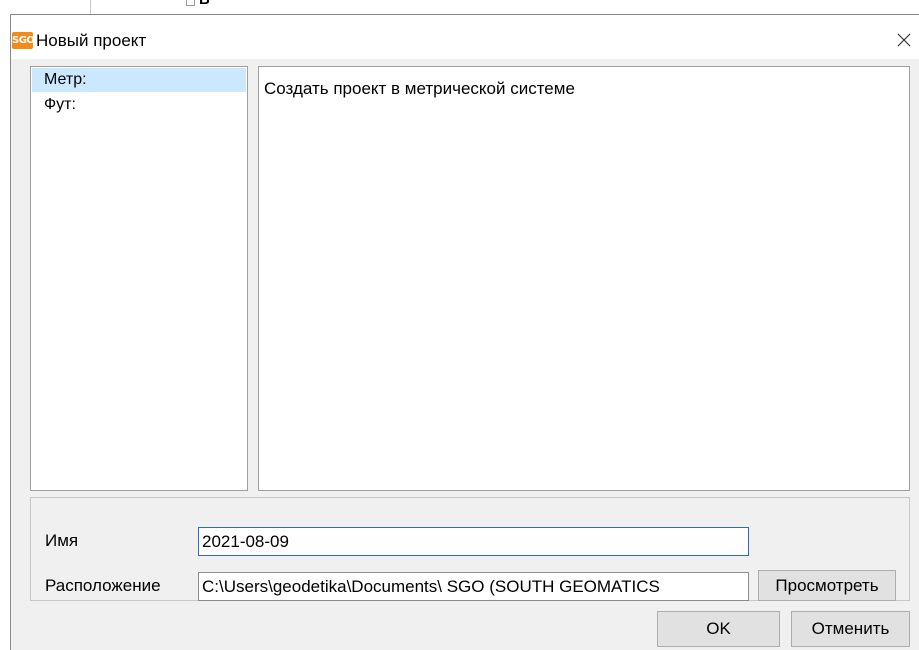  I want to click on close-button, so click(904, 40).